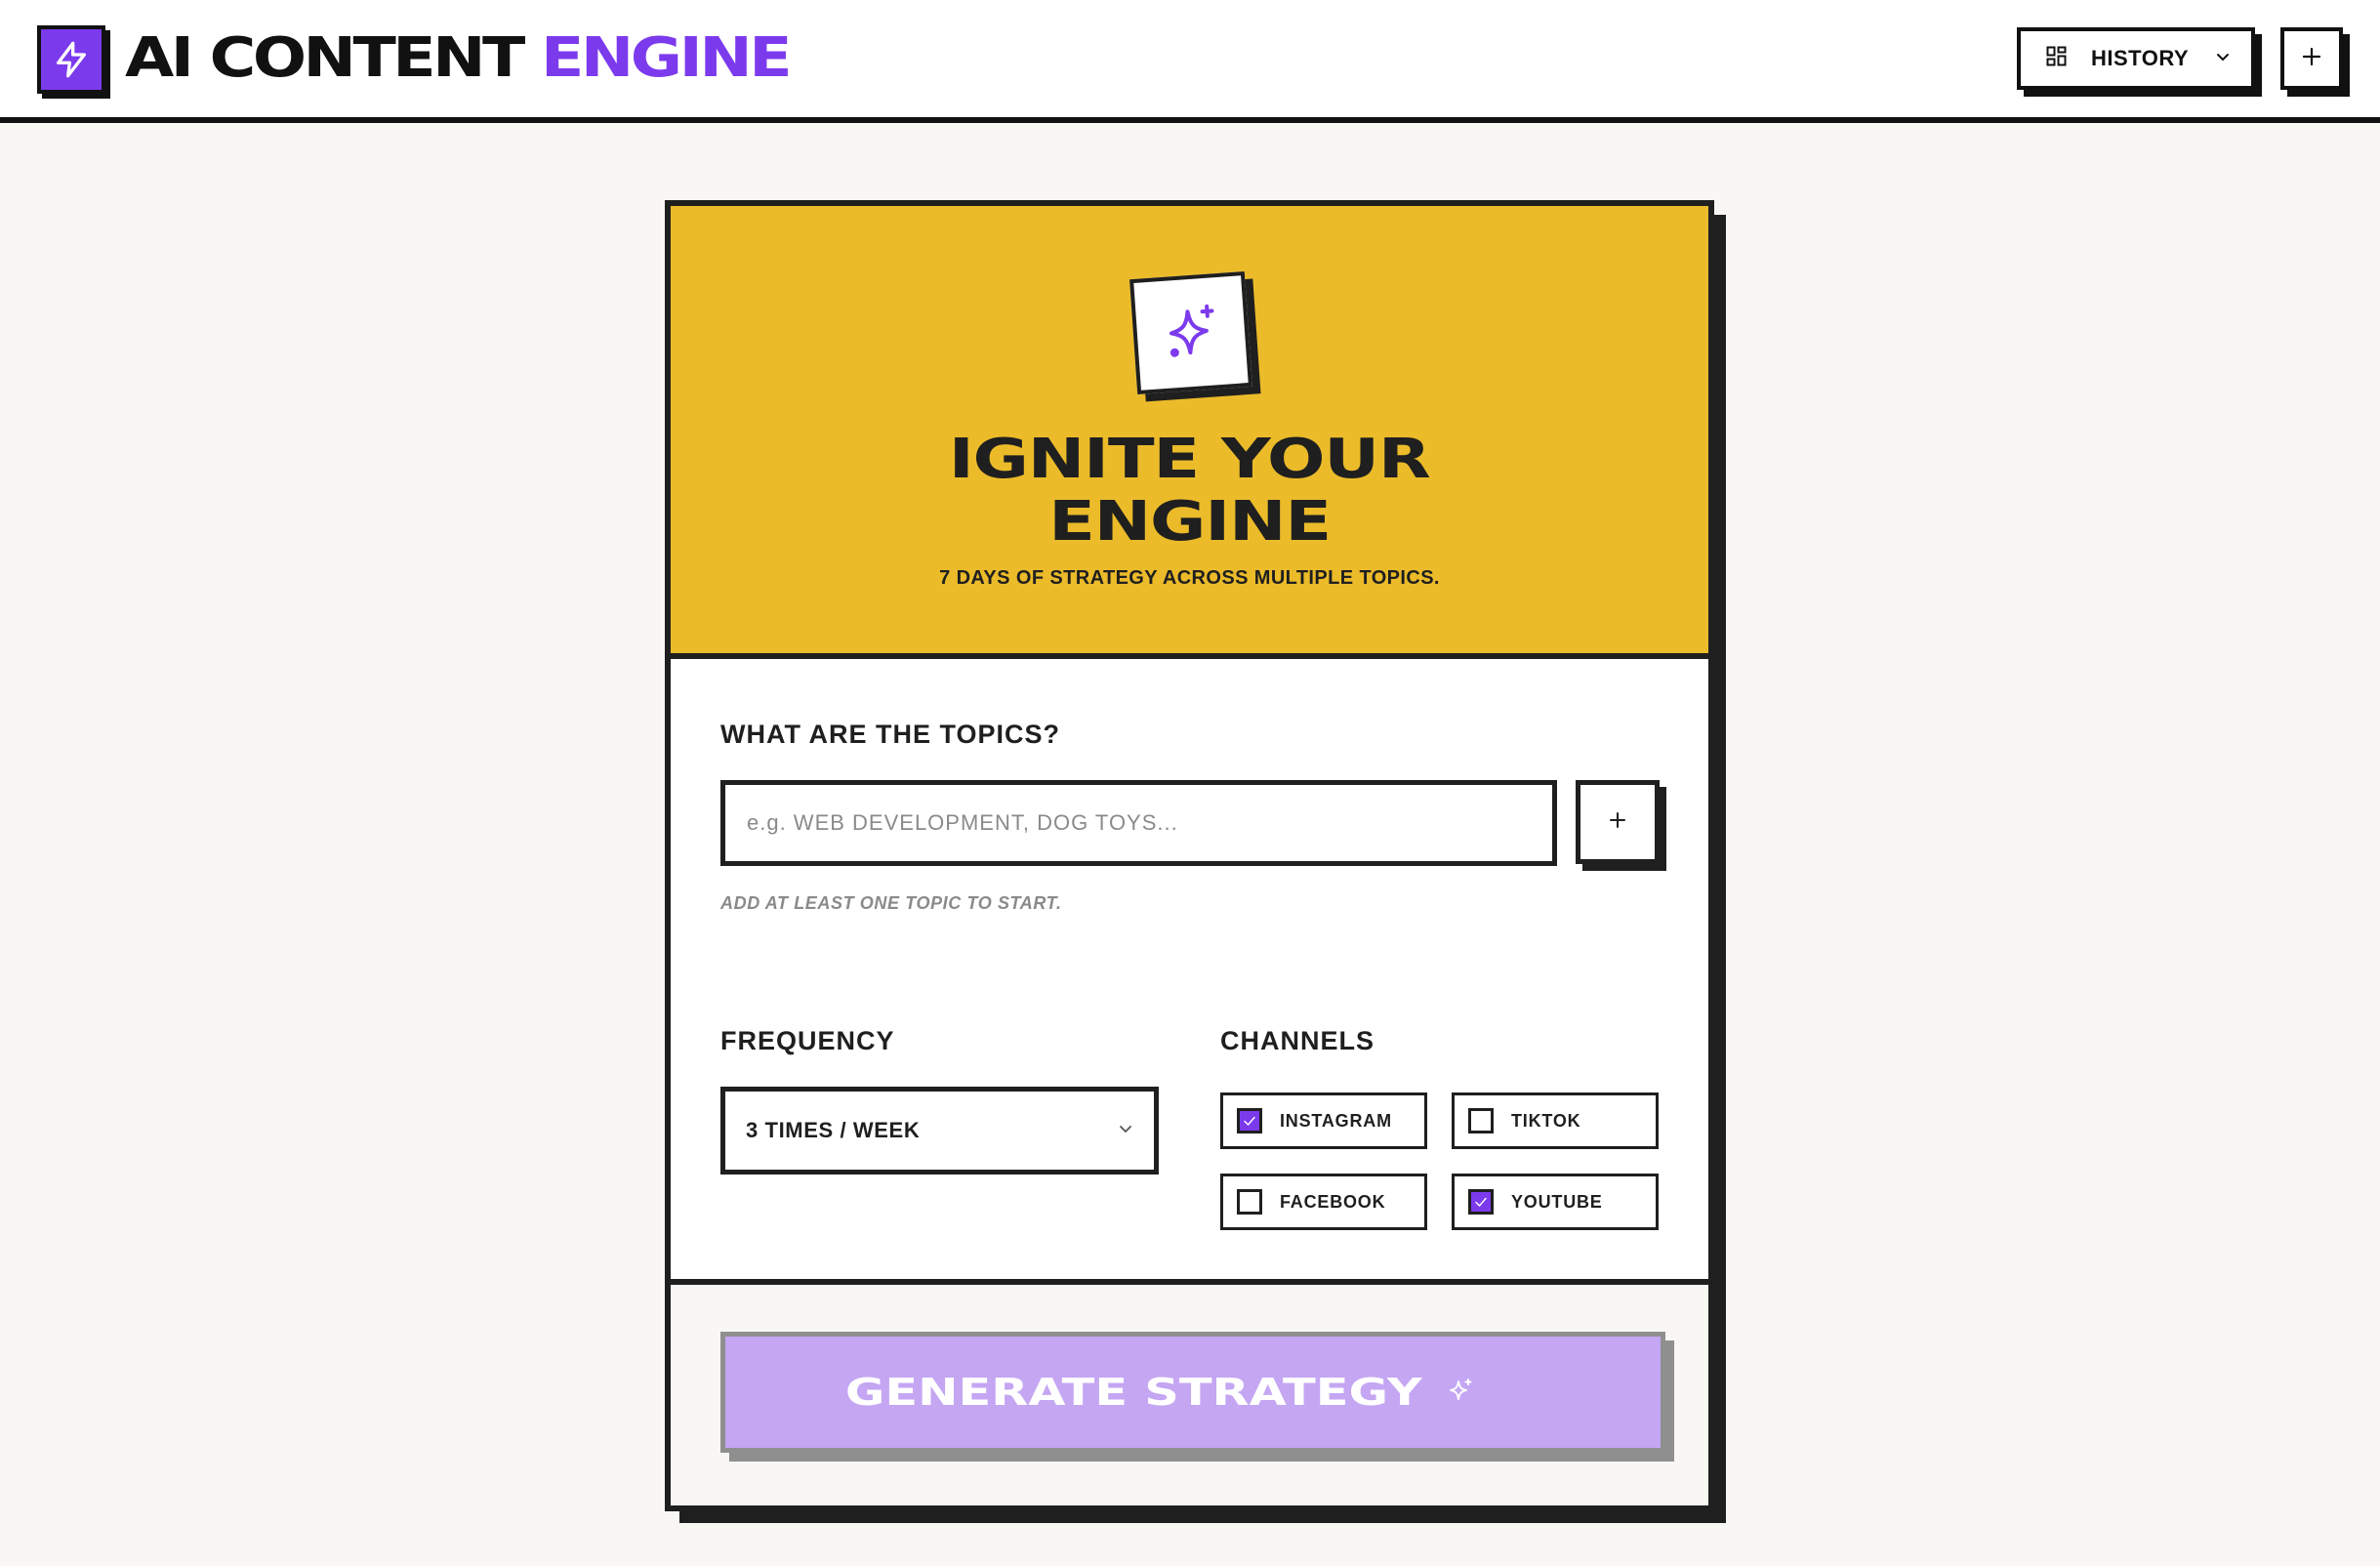 This screenshot has height=1566, width=2380. I want to click on generate-strategy-label: GENERATE STRATEGY, so click(1133, 1392).